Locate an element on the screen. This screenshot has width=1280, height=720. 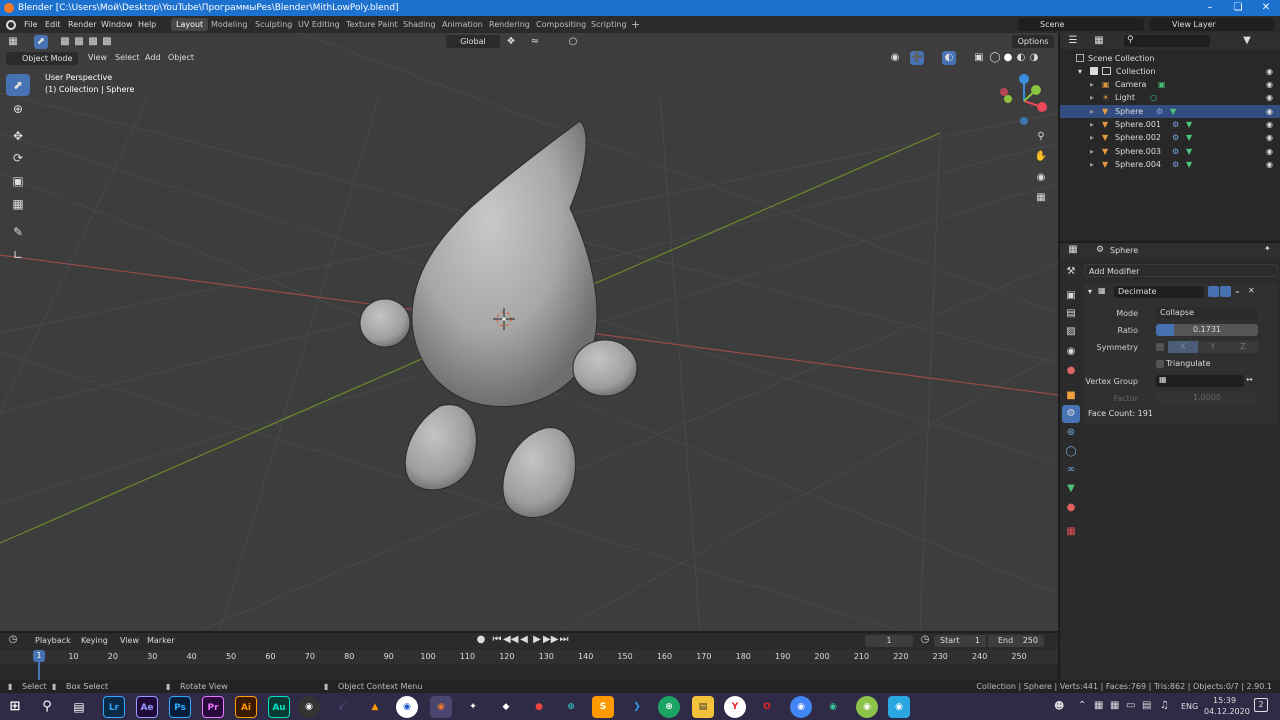
menu-file: File is located at coordinates (30, 24).